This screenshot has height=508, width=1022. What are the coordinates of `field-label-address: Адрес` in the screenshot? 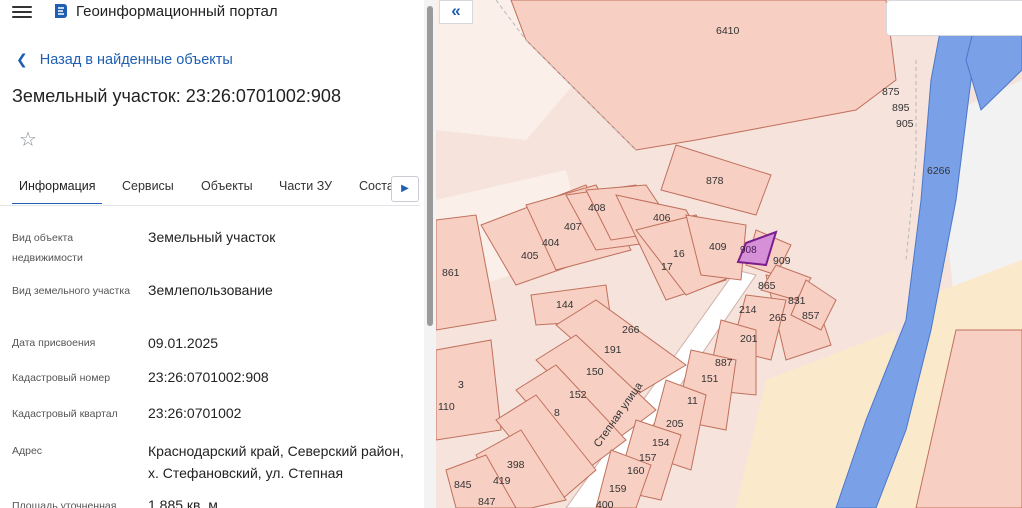 It's located at (27, 451).